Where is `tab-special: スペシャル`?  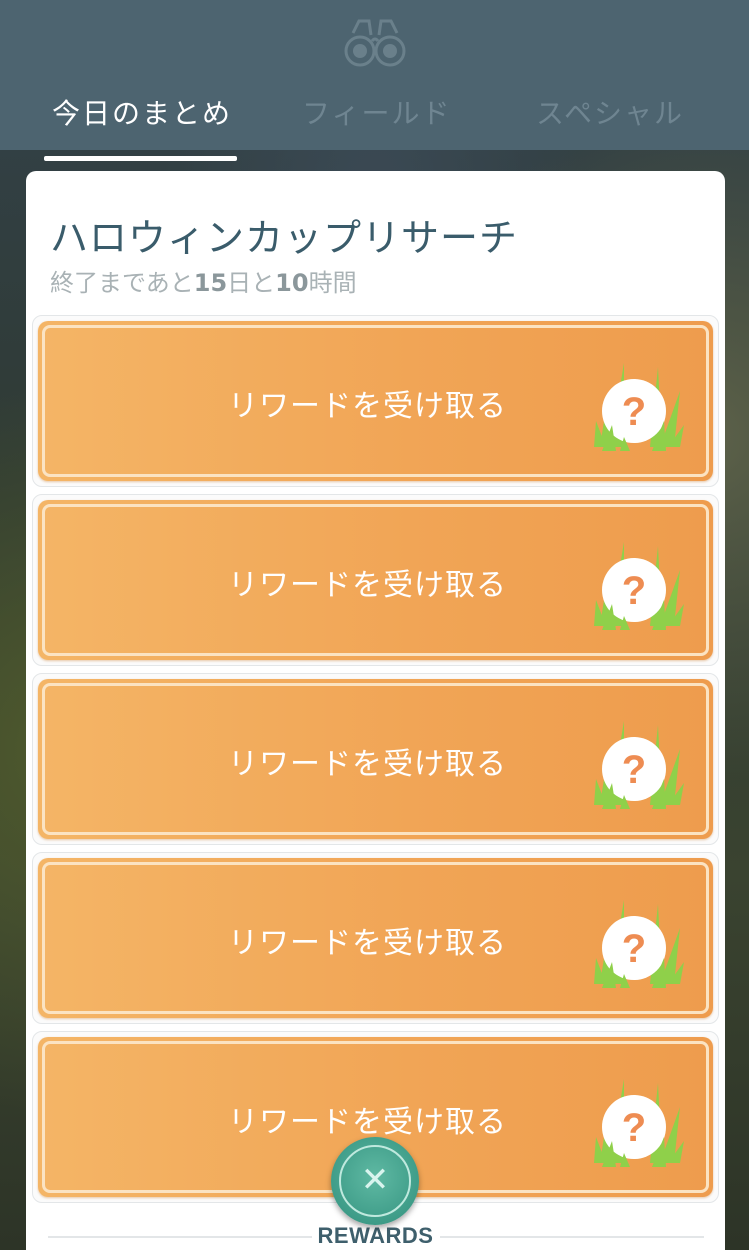 tab-special: スペシャル is located at coordinates (610, 114).